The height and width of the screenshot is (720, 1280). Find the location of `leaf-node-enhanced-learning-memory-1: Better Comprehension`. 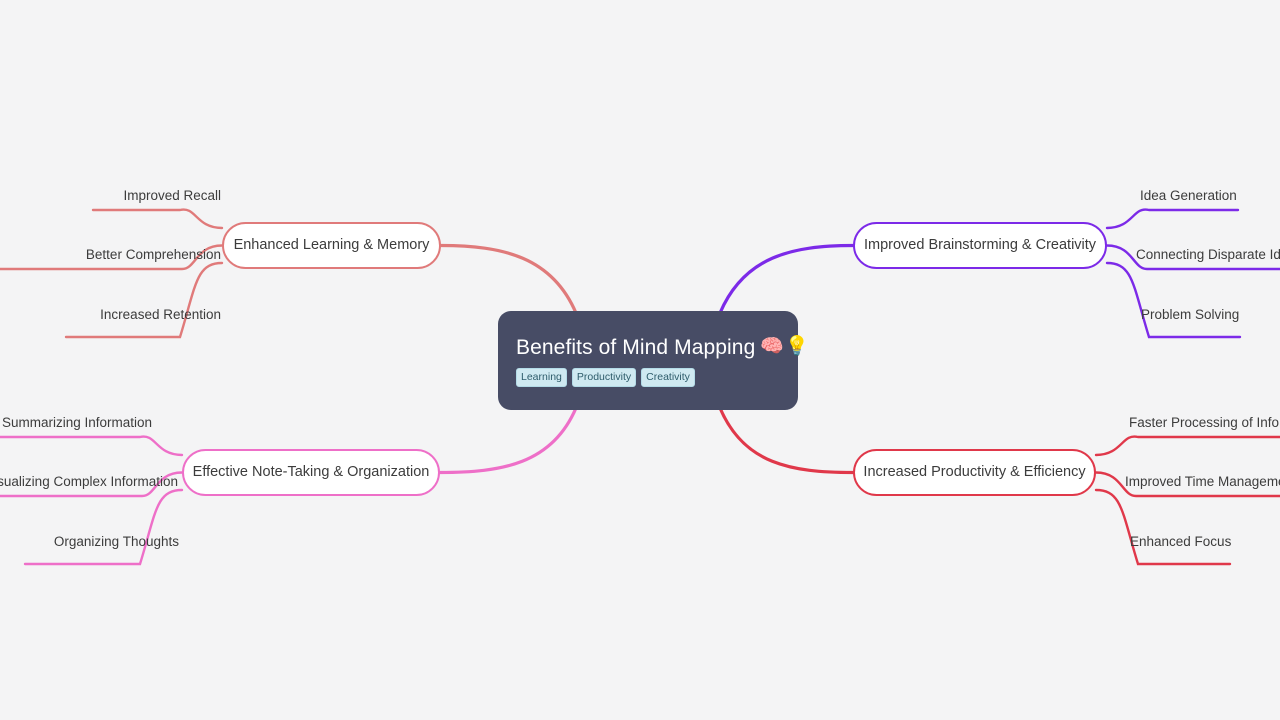

leaf-node-enhanced-learning-memory-1: Better Comprehension is located at coordinates (138, 252).